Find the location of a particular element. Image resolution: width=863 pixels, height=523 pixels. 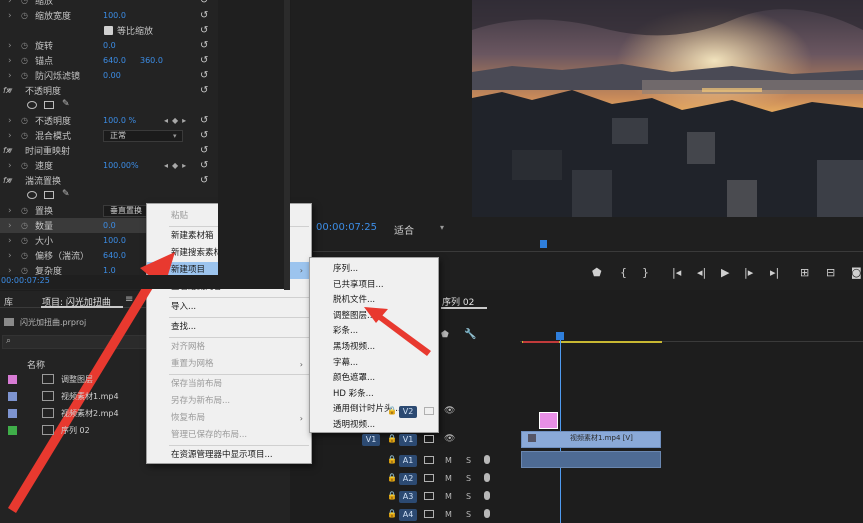

keyframe-nav-icon: ◂◆▸ is located at coordinates (177, 120).